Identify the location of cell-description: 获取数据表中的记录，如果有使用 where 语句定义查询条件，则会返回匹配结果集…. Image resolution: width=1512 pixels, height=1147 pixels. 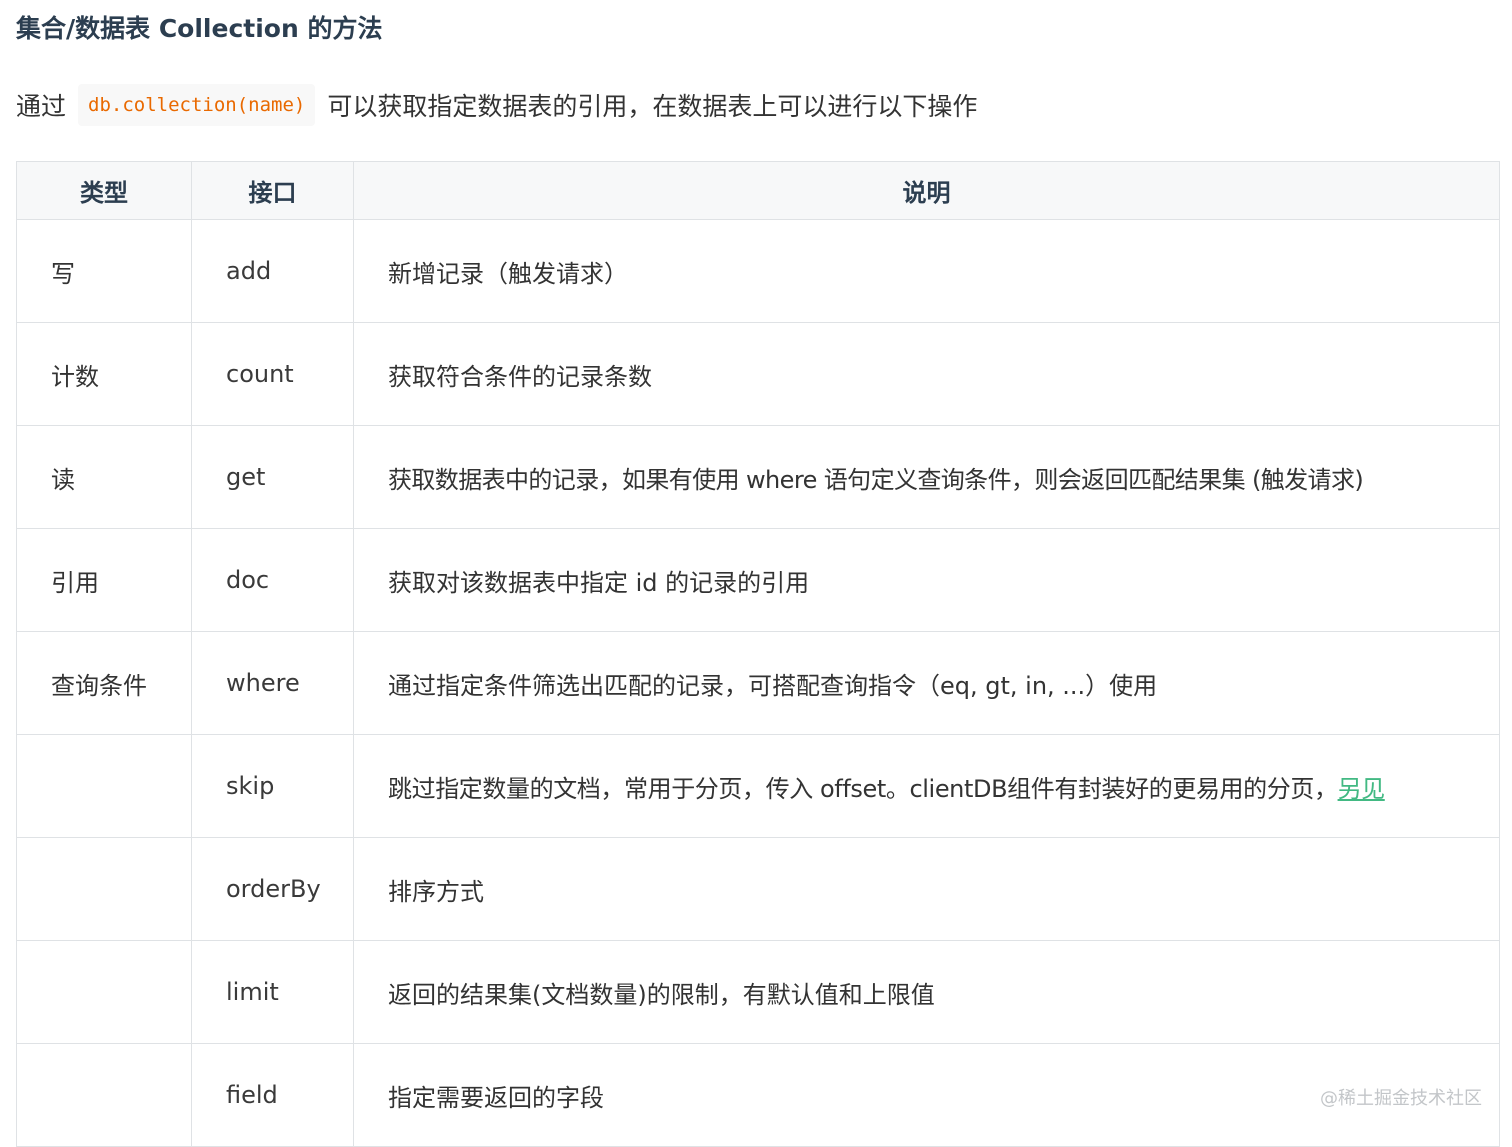
(926, 477).